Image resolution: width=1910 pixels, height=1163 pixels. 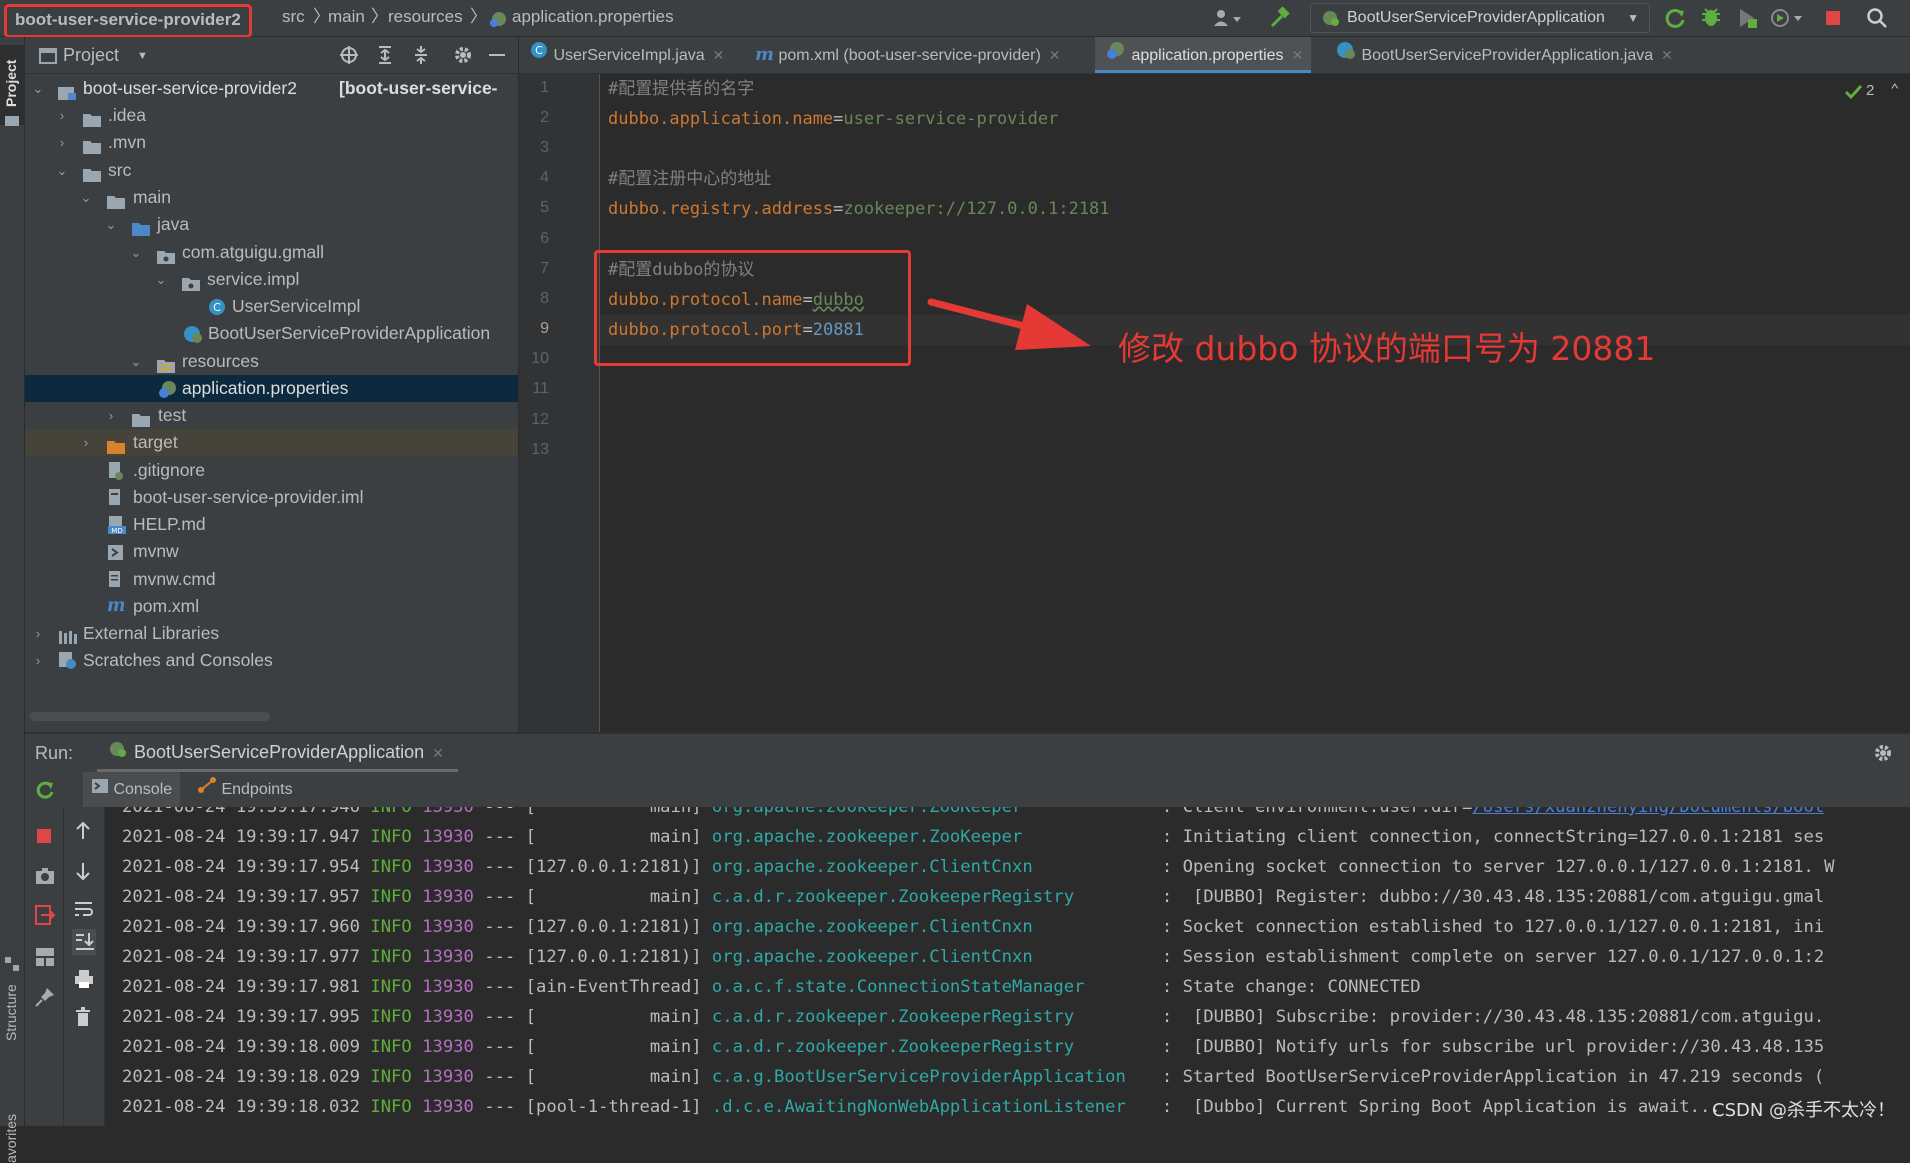 I want to click on tree-item-resources: ⌄ resources, so click(x=271, y=361).